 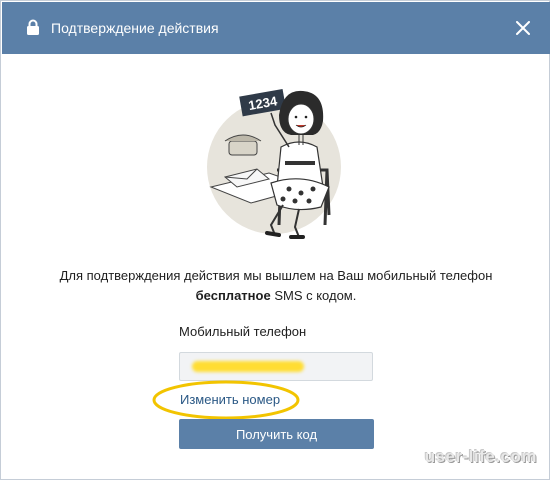 I want to click on change-number-link: Изменить номер, so click(x=230, y=399).